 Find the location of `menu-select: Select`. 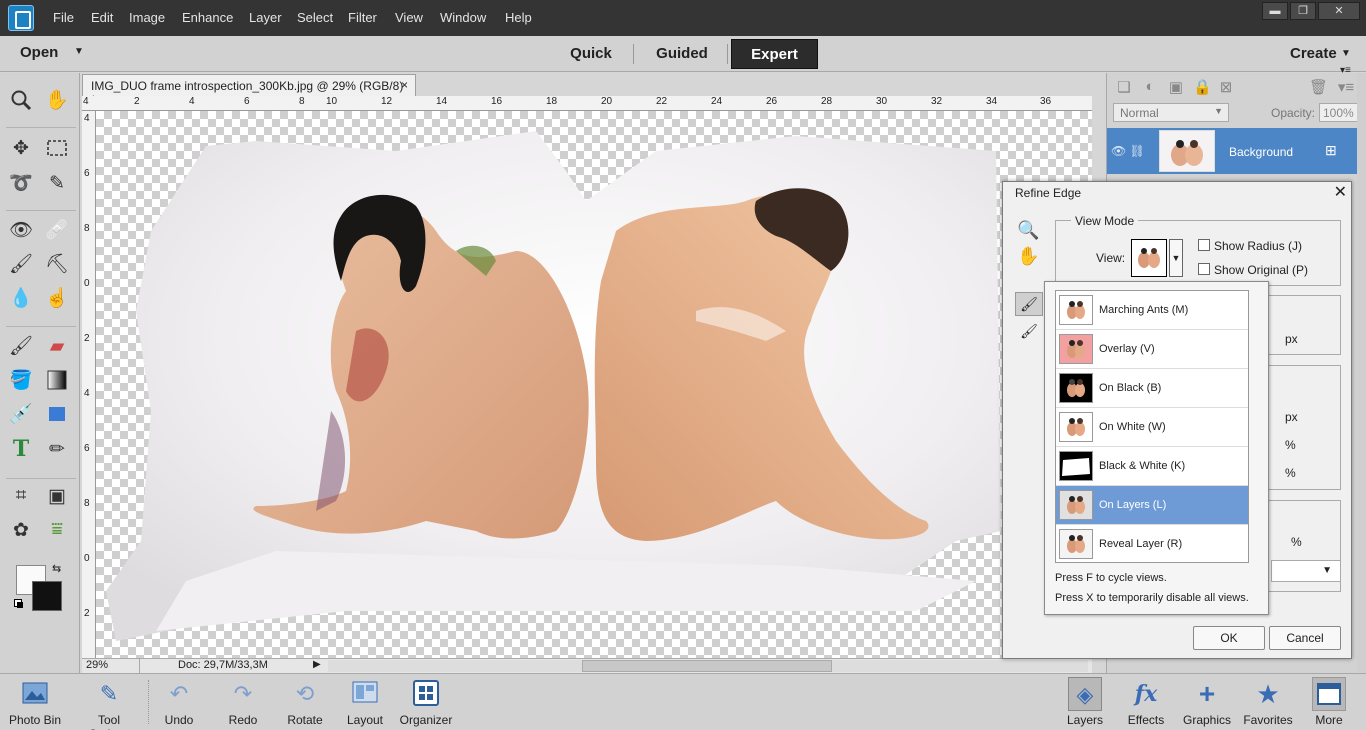

menu-select: Select is located at coordinates (315, 17).